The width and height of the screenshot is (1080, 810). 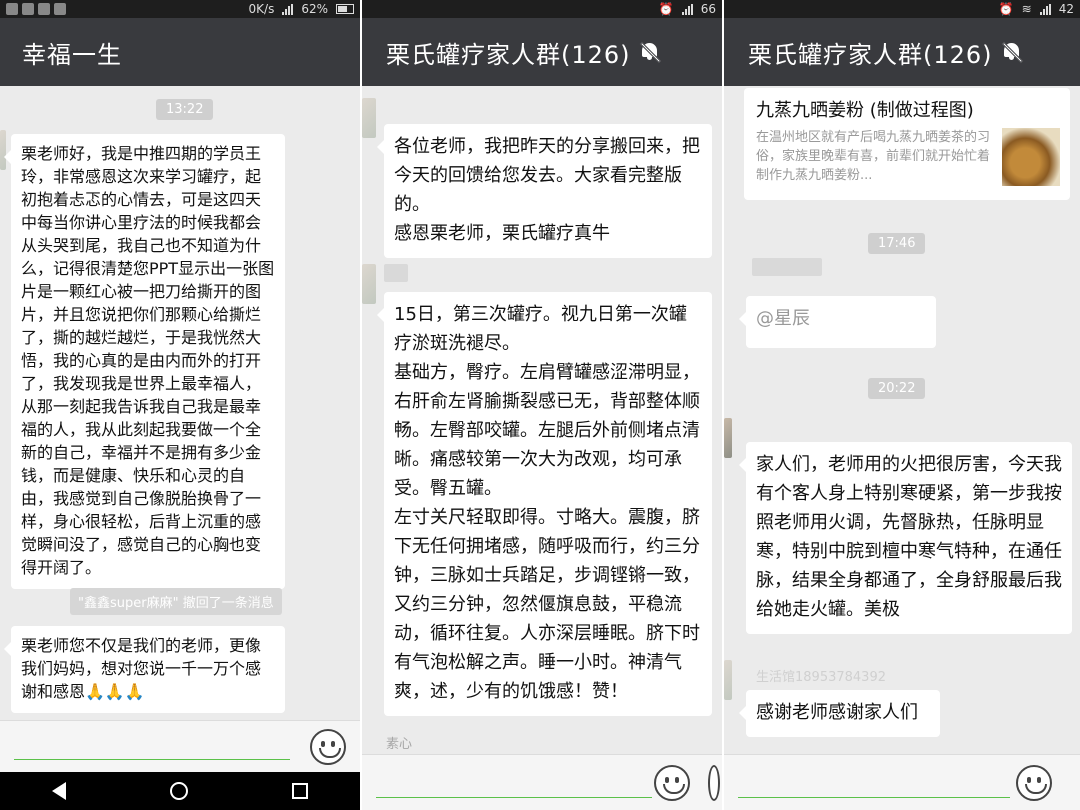 I want to click on chat-header: 幸福一生, so click(x=180, y=52).